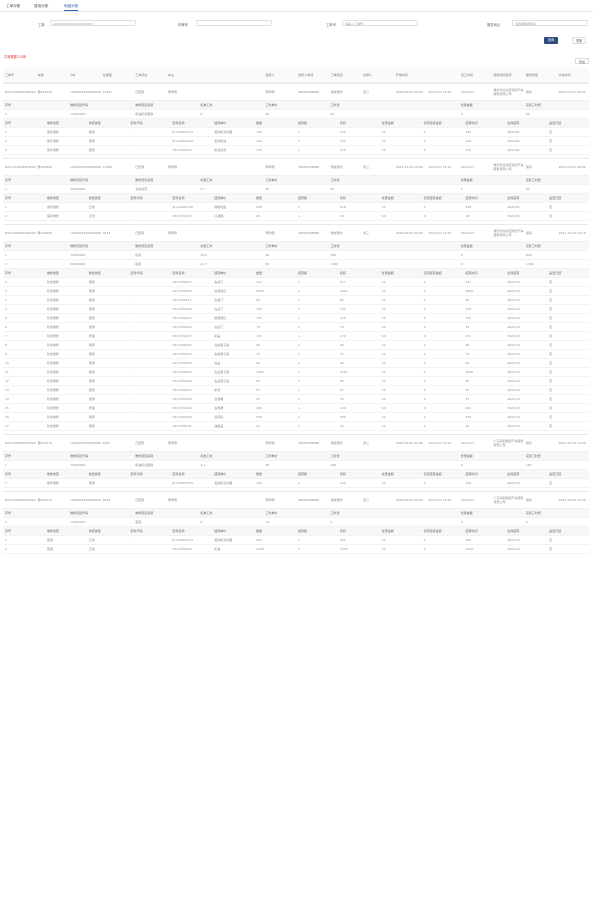 Image resolution: width=593 pixels, height=900 pixels. Describe the element at coordinates (217, 336) in the screenshot. I see `parts-cell: 机盖` at that location.